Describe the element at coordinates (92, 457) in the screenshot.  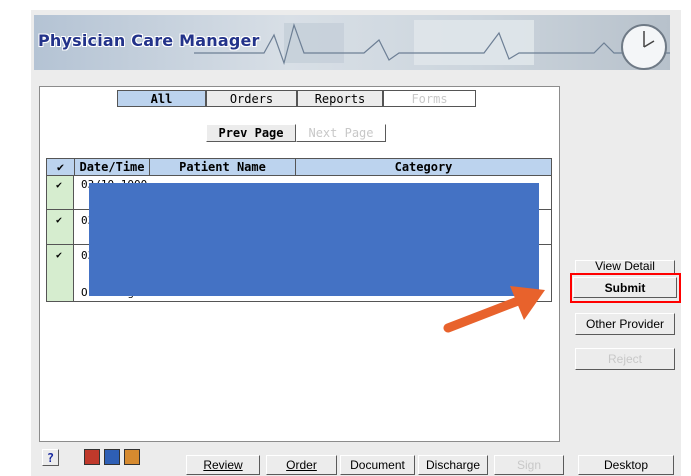
I see `alert-icon` at that location.